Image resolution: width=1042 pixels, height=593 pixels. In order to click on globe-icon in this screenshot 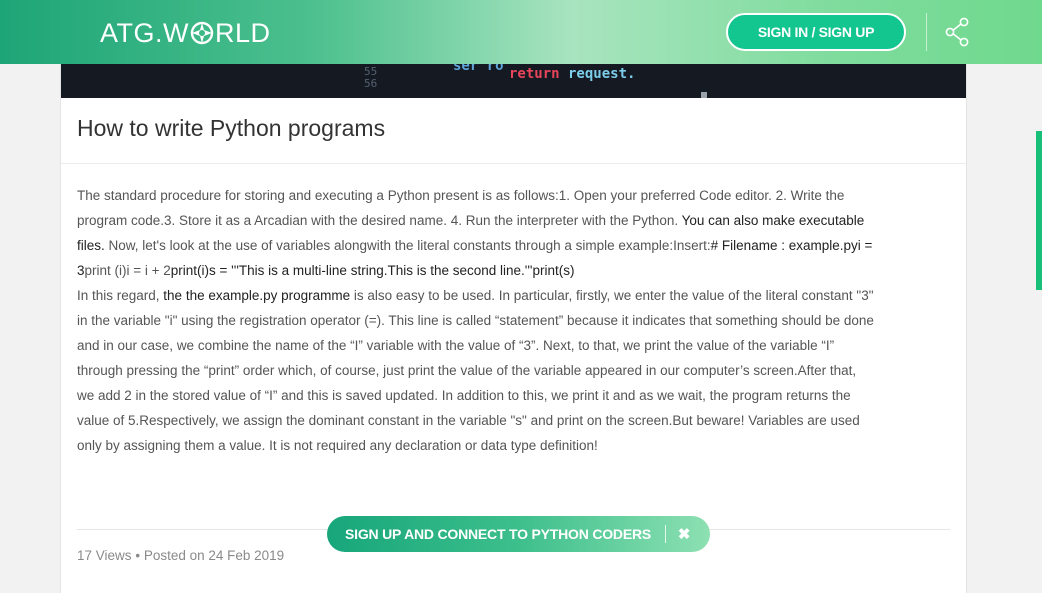, I will do `click(202, 33)`.